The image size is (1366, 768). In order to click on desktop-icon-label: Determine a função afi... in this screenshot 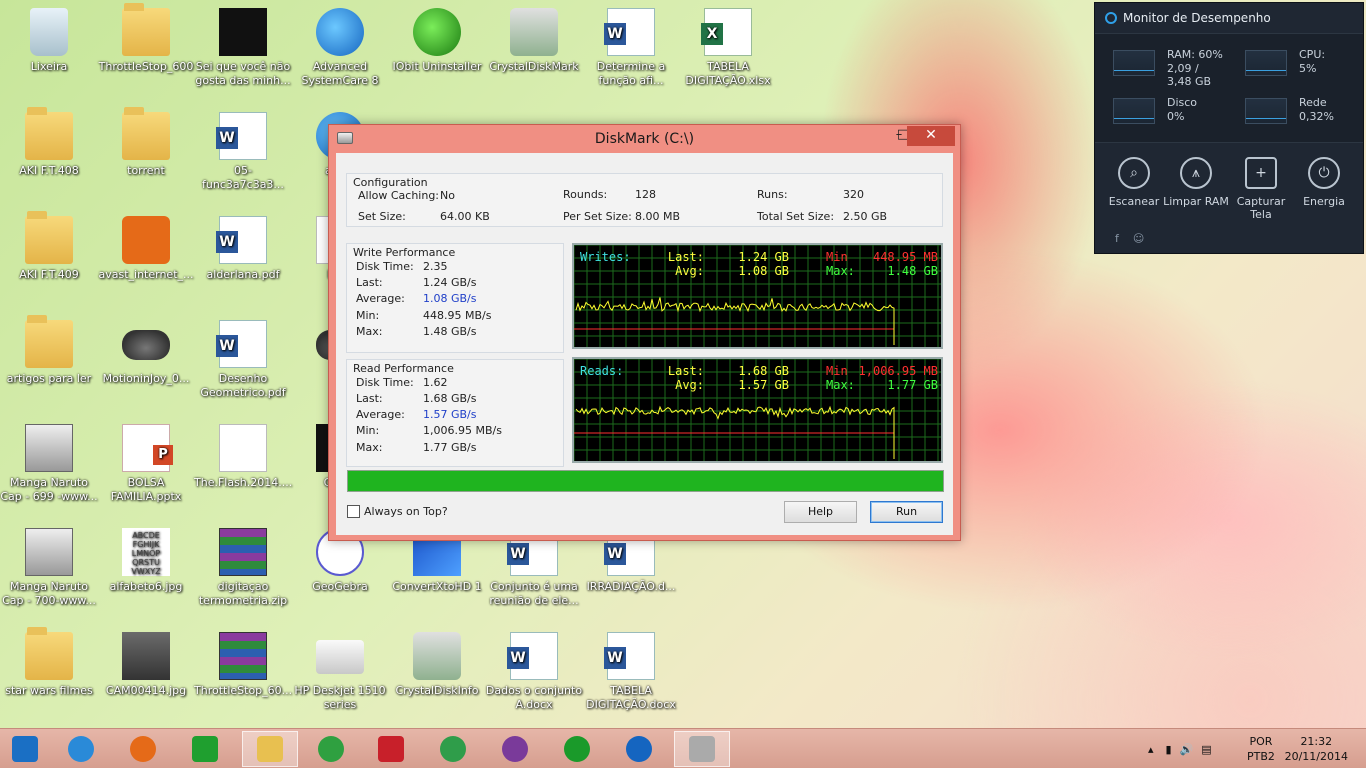, I will do `click(631, 73)`.